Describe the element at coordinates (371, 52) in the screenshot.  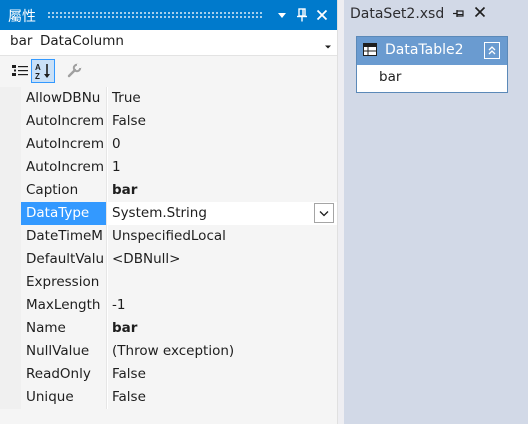
I see `table-icon` at that location.